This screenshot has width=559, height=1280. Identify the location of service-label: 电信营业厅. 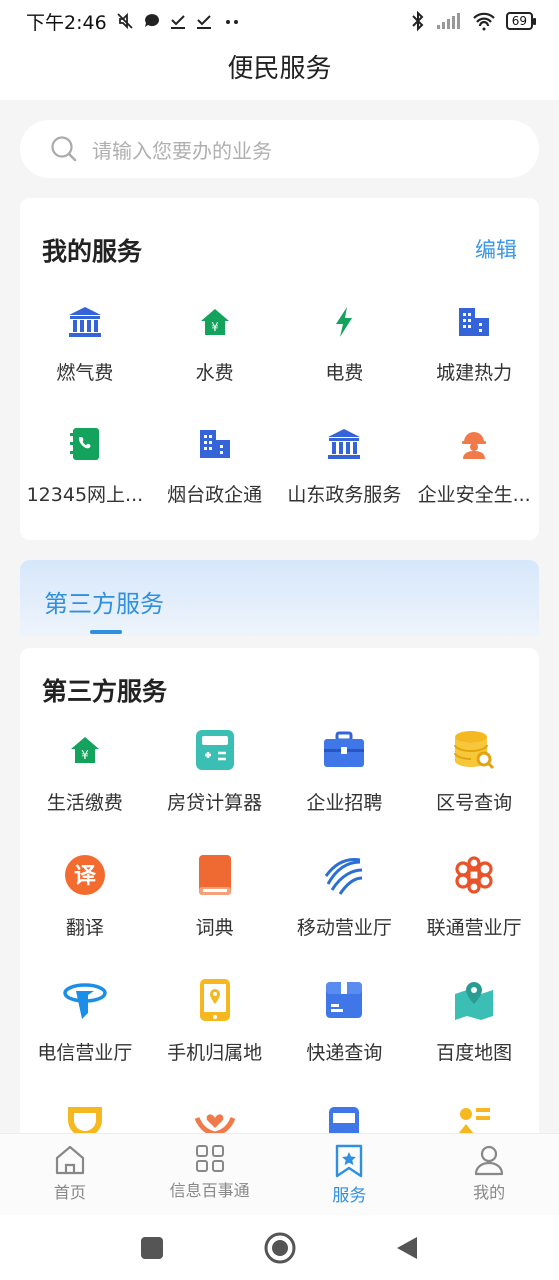
(85, 1053).